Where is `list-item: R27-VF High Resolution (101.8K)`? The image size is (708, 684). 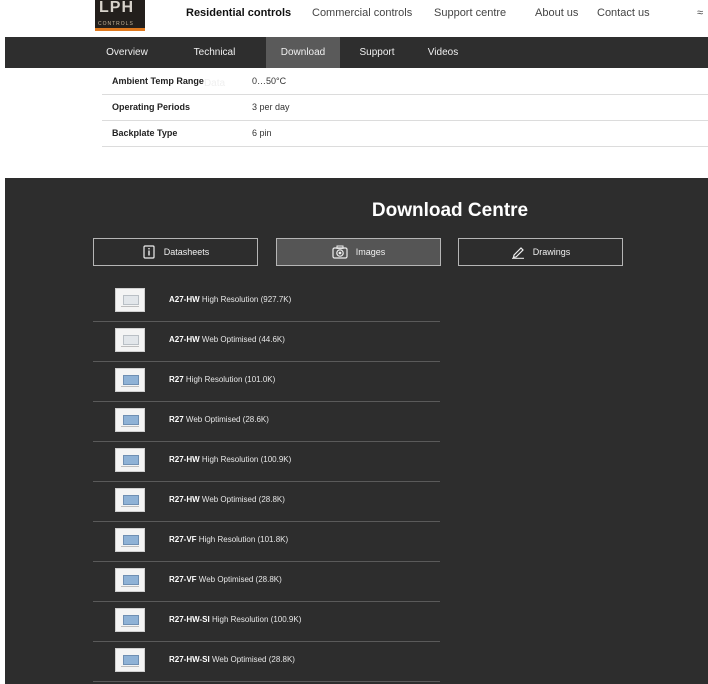 list-item: R27-VF High Resolution (101.8K) is located at coordinates (266, 542).